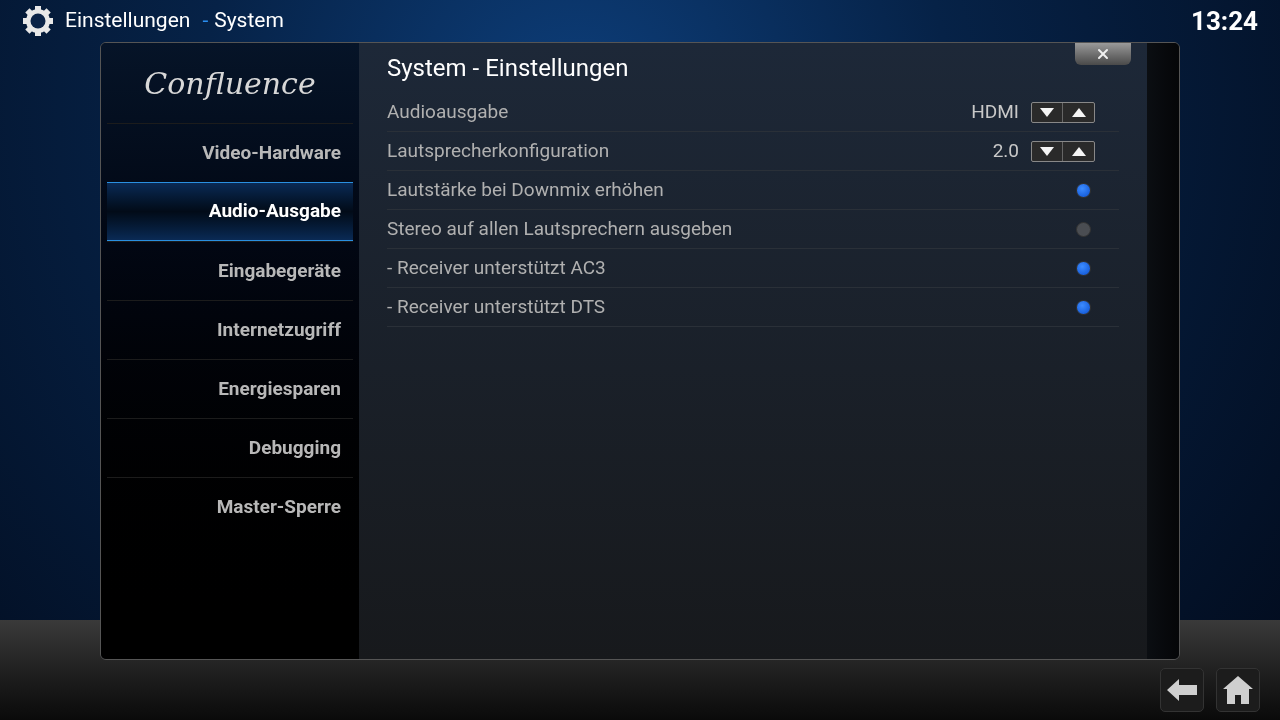 Image resolution: width=1280 pixels, height=720 pixels. What do you see at coordinates (995, 111) in the screenshot?
I see `setting-value: HDMI` at bounding box center [995, 111].